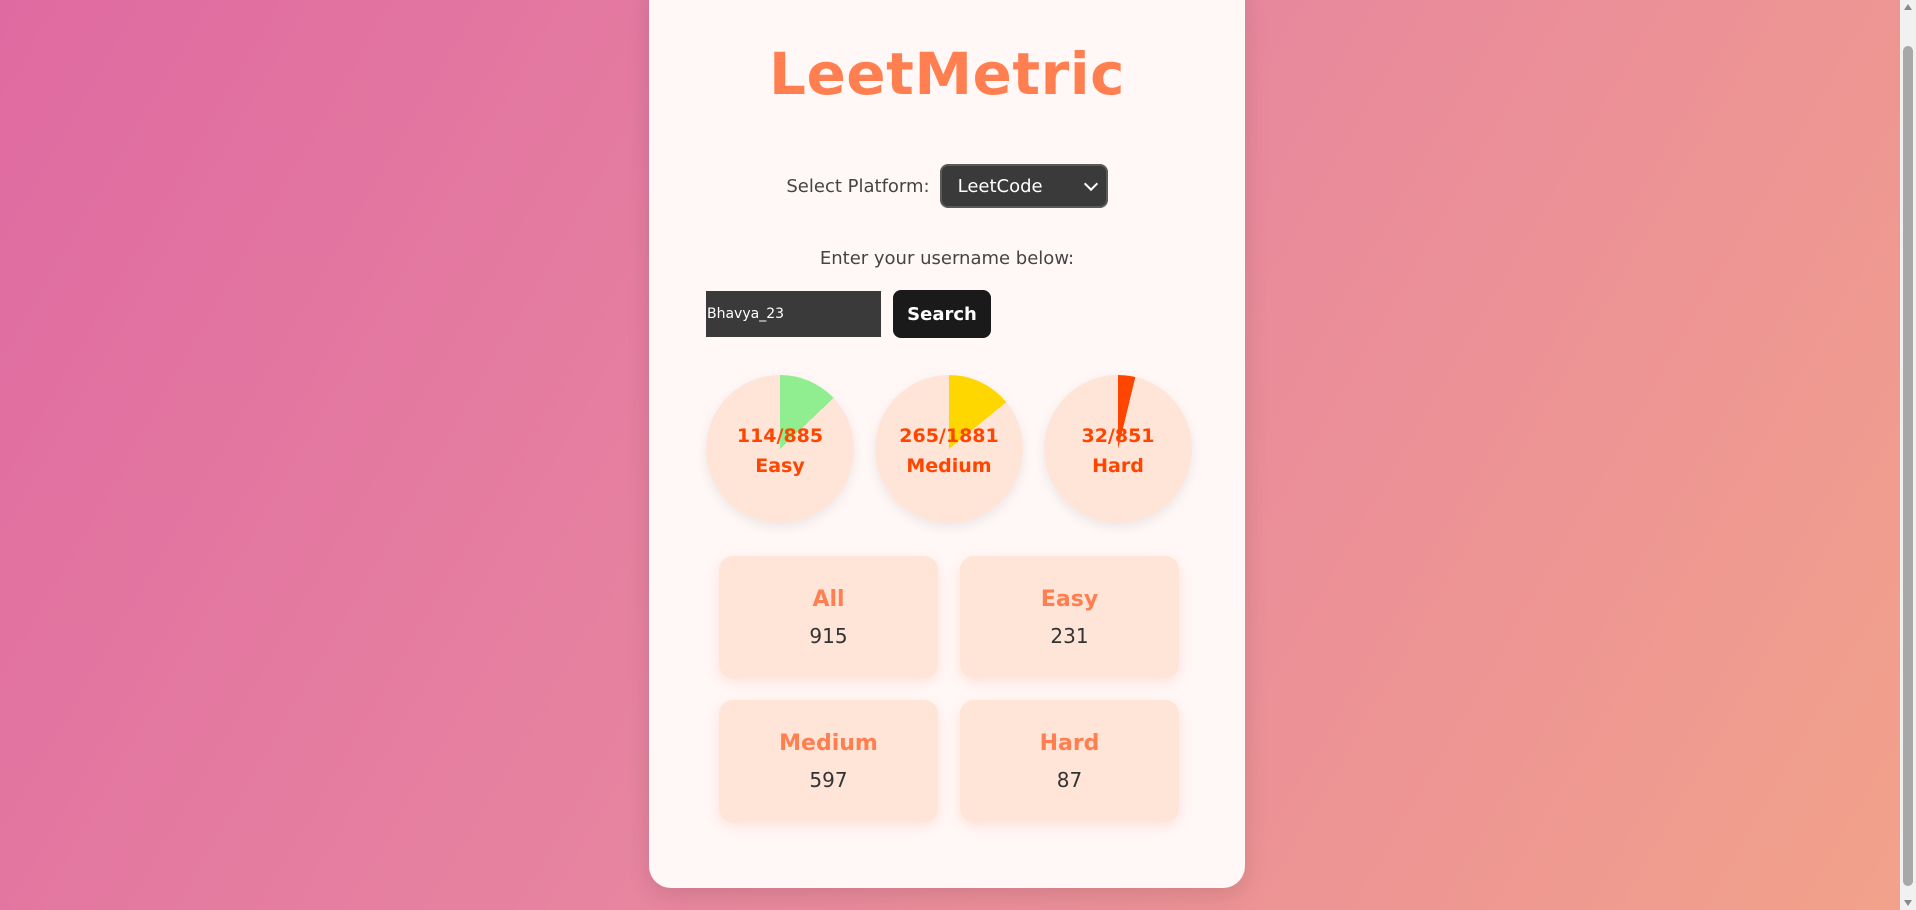  I want to click on platform-select: LeetCode, so click(1023, 186).